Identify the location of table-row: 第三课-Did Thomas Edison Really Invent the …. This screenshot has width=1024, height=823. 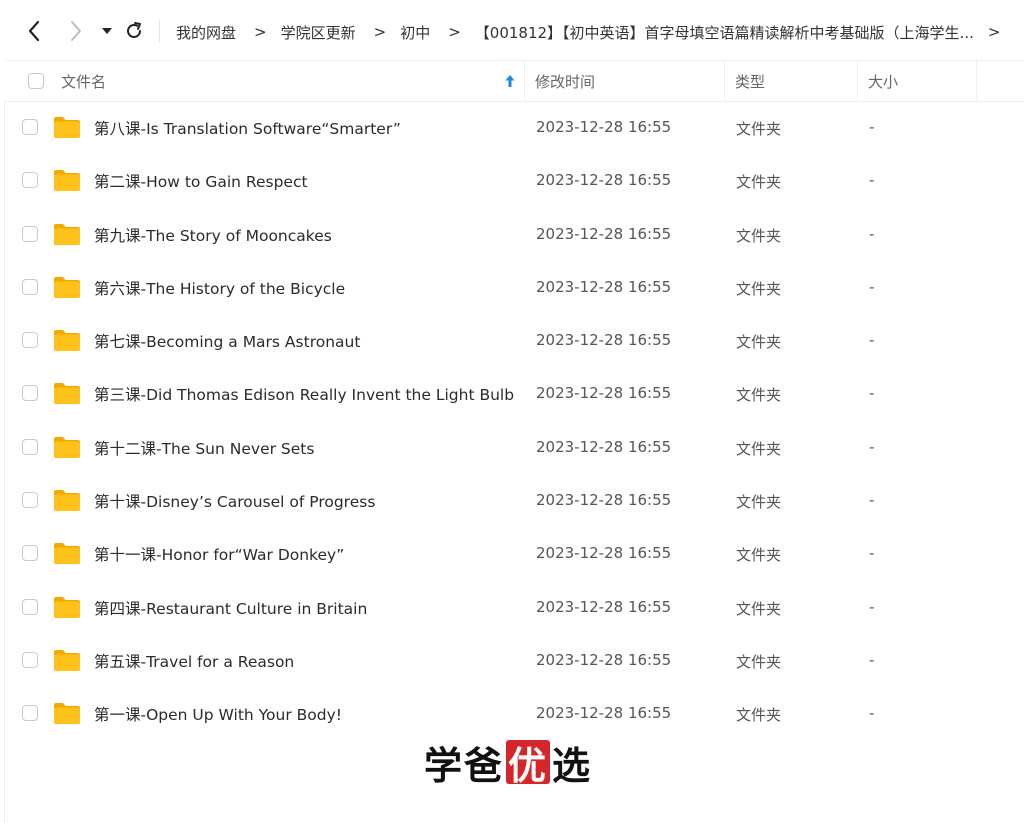
(514, 393).